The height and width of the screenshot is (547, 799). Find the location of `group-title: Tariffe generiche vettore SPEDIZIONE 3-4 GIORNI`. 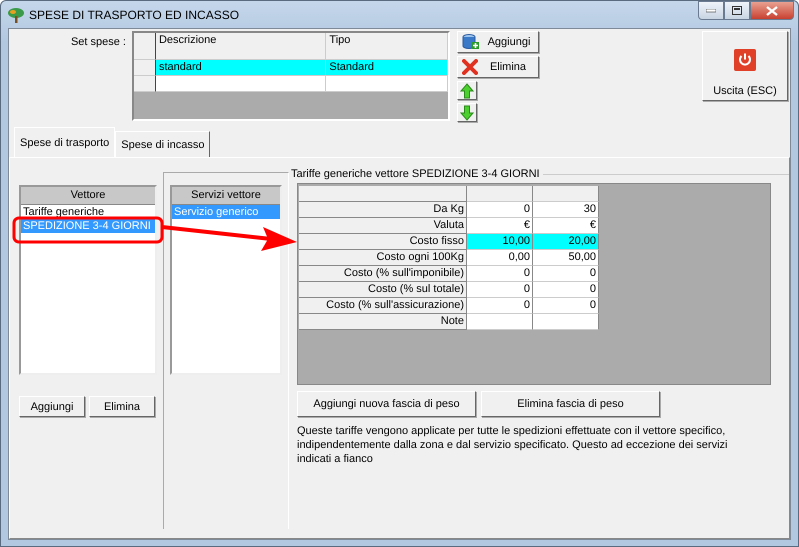

group-title: Tariffe generiche vettore SPEDIZIONE 3-4 GIORNI is located at coordinates (415, 174).